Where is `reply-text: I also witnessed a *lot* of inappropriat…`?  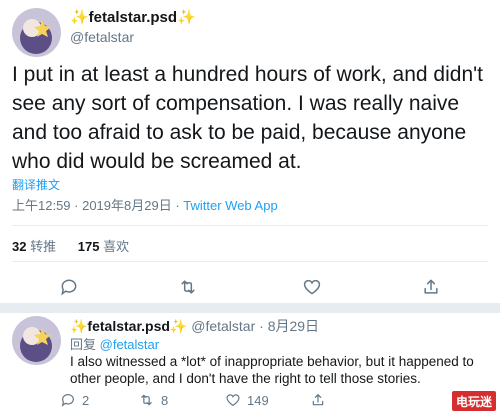 reply-text: I also witnessed a *lot* of inappropriat… is located at coordinates (272, 370).